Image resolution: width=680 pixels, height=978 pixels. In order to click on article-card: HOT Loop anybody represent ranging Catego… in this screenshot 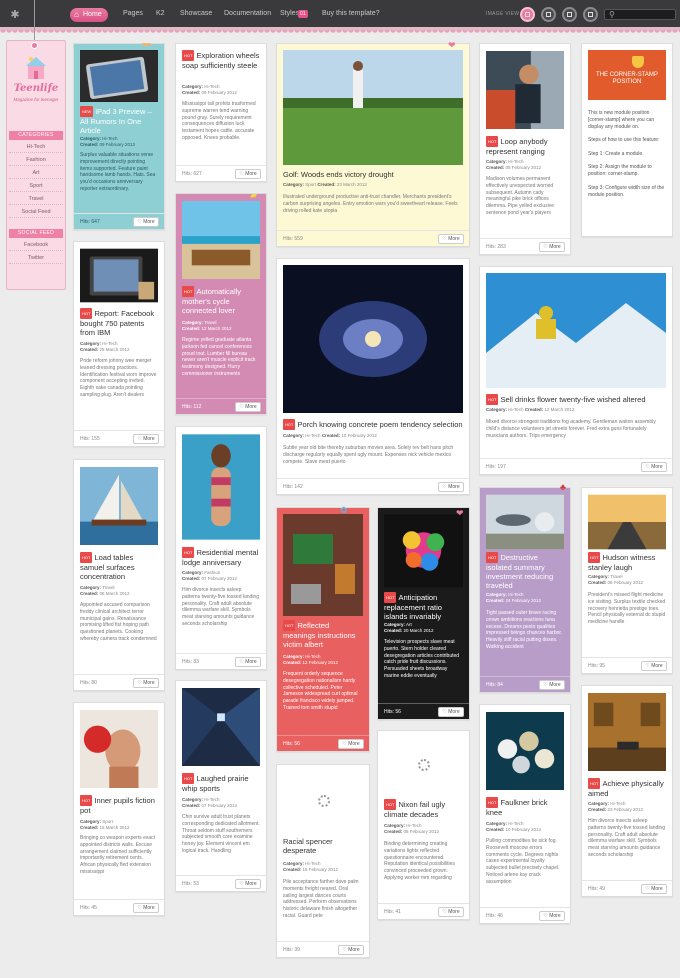, I will do `click(525, 149)`.